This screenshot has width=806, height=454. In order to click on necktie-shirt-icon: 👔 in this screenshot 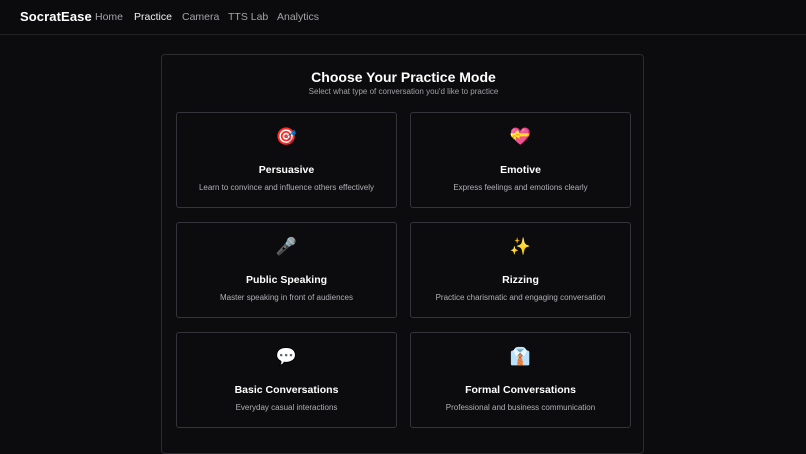, I will do `click(520, 356)`.